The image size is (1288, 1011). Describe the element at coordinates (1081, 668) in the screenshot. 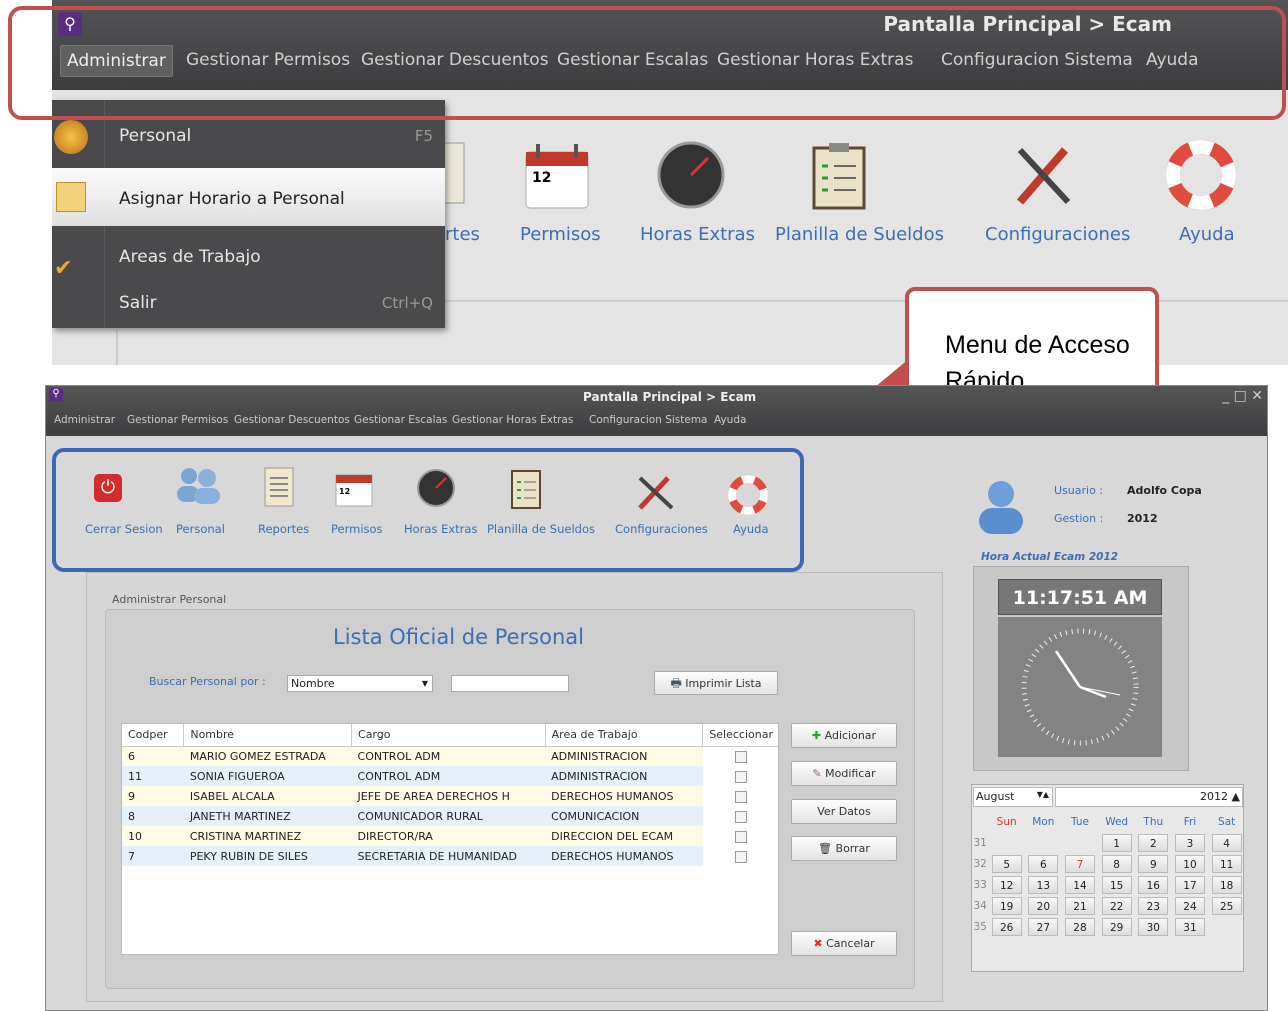

I see `clock-panel: 11:17:51 AM` at that location.